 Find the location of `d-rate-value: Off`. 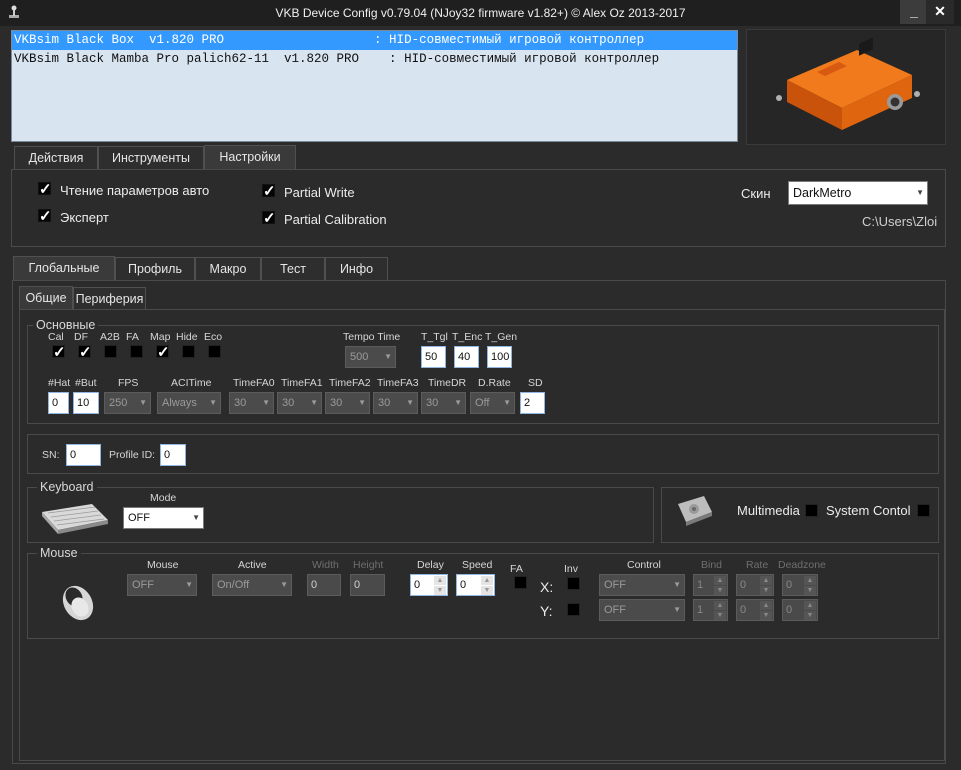

d-rate-value: Off is located at coordinates (482, 403).